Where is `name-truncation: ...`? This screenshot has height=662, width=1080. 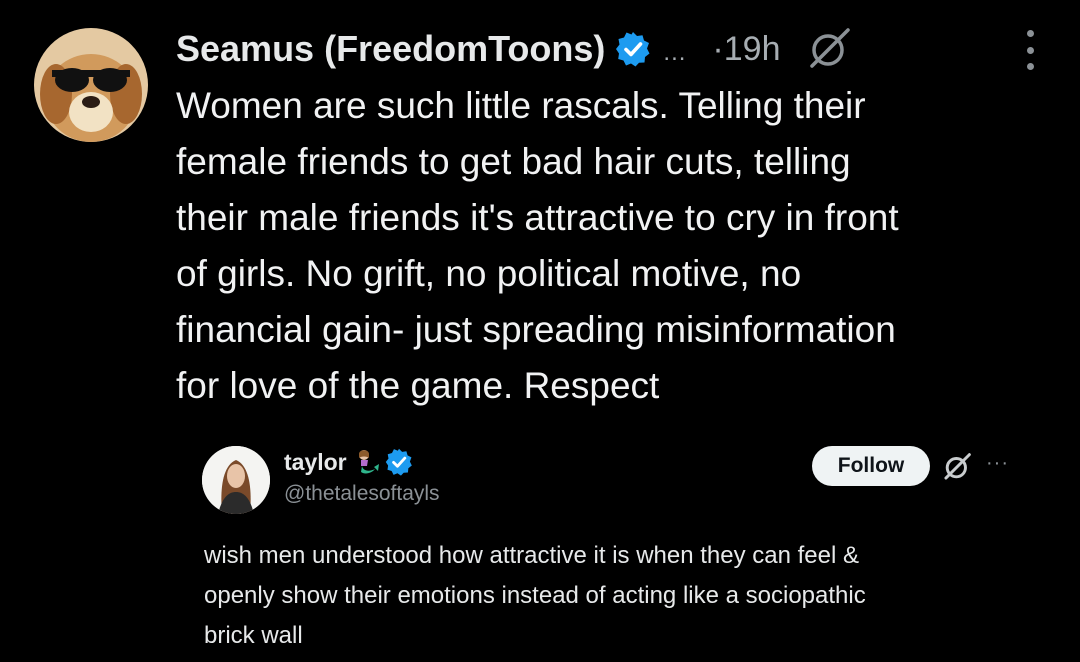 name-truncation: ... is located at coordinates (675, 52).